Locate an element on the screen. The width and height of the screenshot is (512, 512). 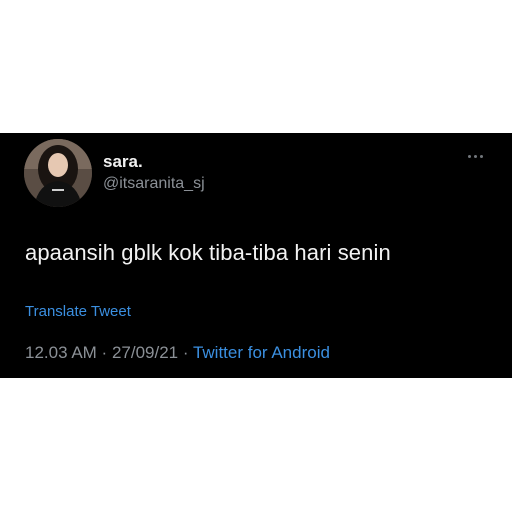
tweet-time: 12.03 AM is located at coordinates (61, 352).